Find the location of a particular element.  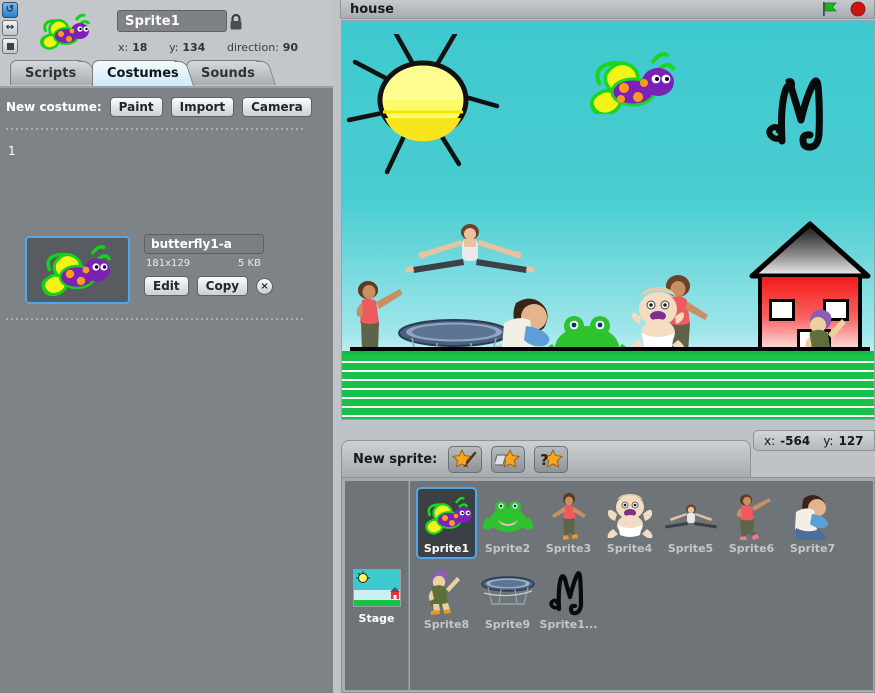

no-rotate-icon is located at coordinates (10, 46).